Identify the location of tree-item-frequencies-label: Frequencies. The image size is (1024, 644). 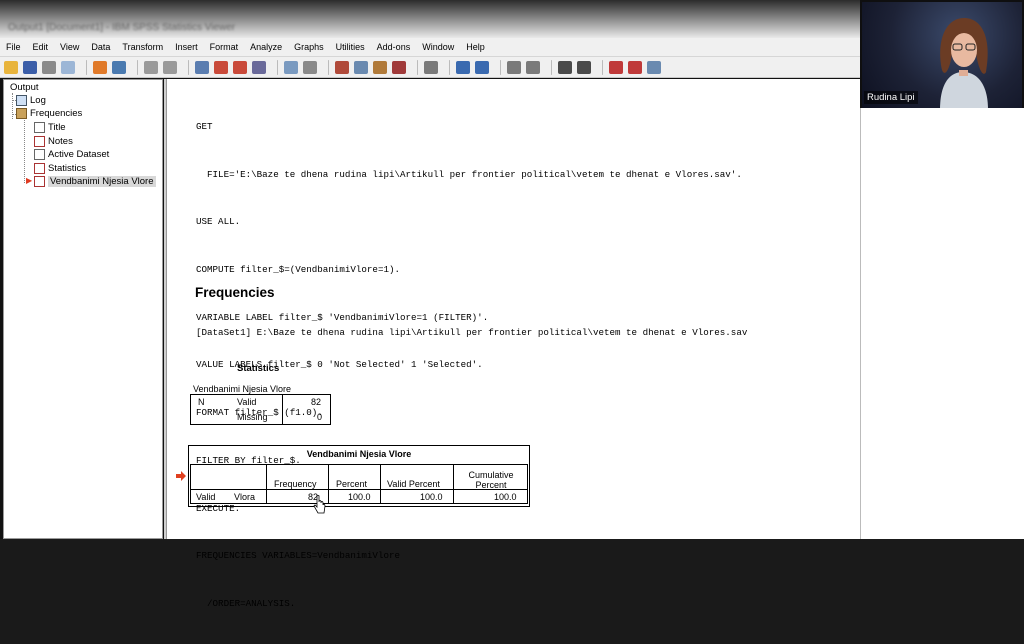
(56, 113).